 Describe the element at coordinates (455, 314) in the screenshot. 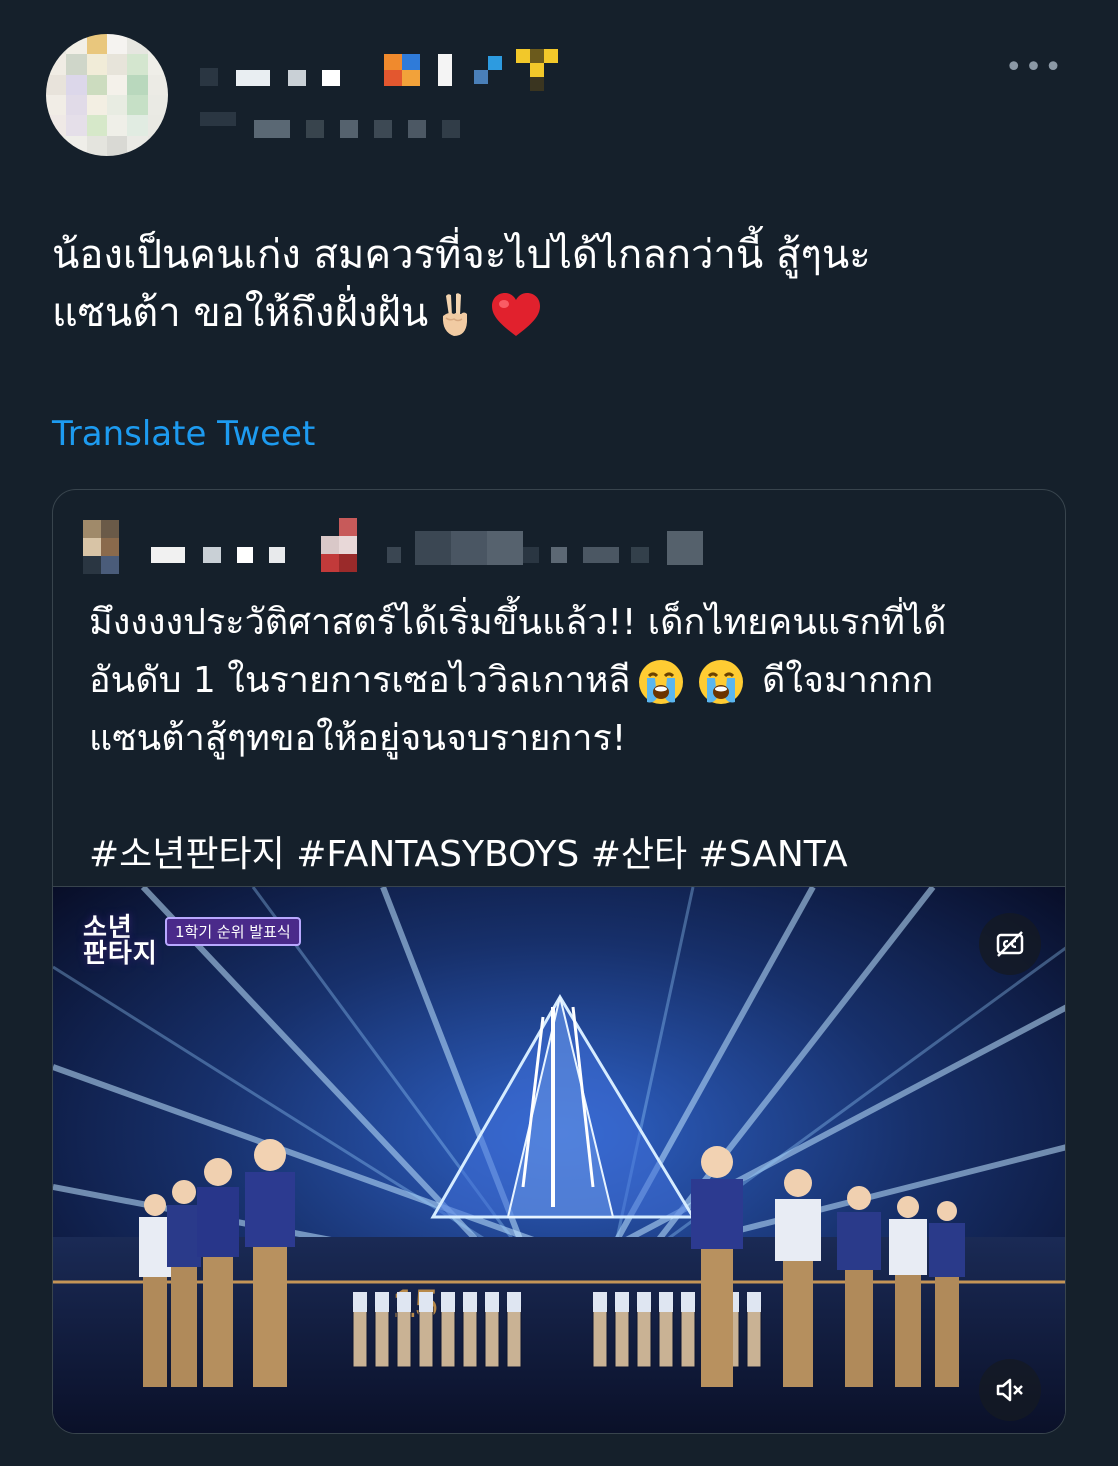

I see `victory-hand-emoji-icon` at that location.